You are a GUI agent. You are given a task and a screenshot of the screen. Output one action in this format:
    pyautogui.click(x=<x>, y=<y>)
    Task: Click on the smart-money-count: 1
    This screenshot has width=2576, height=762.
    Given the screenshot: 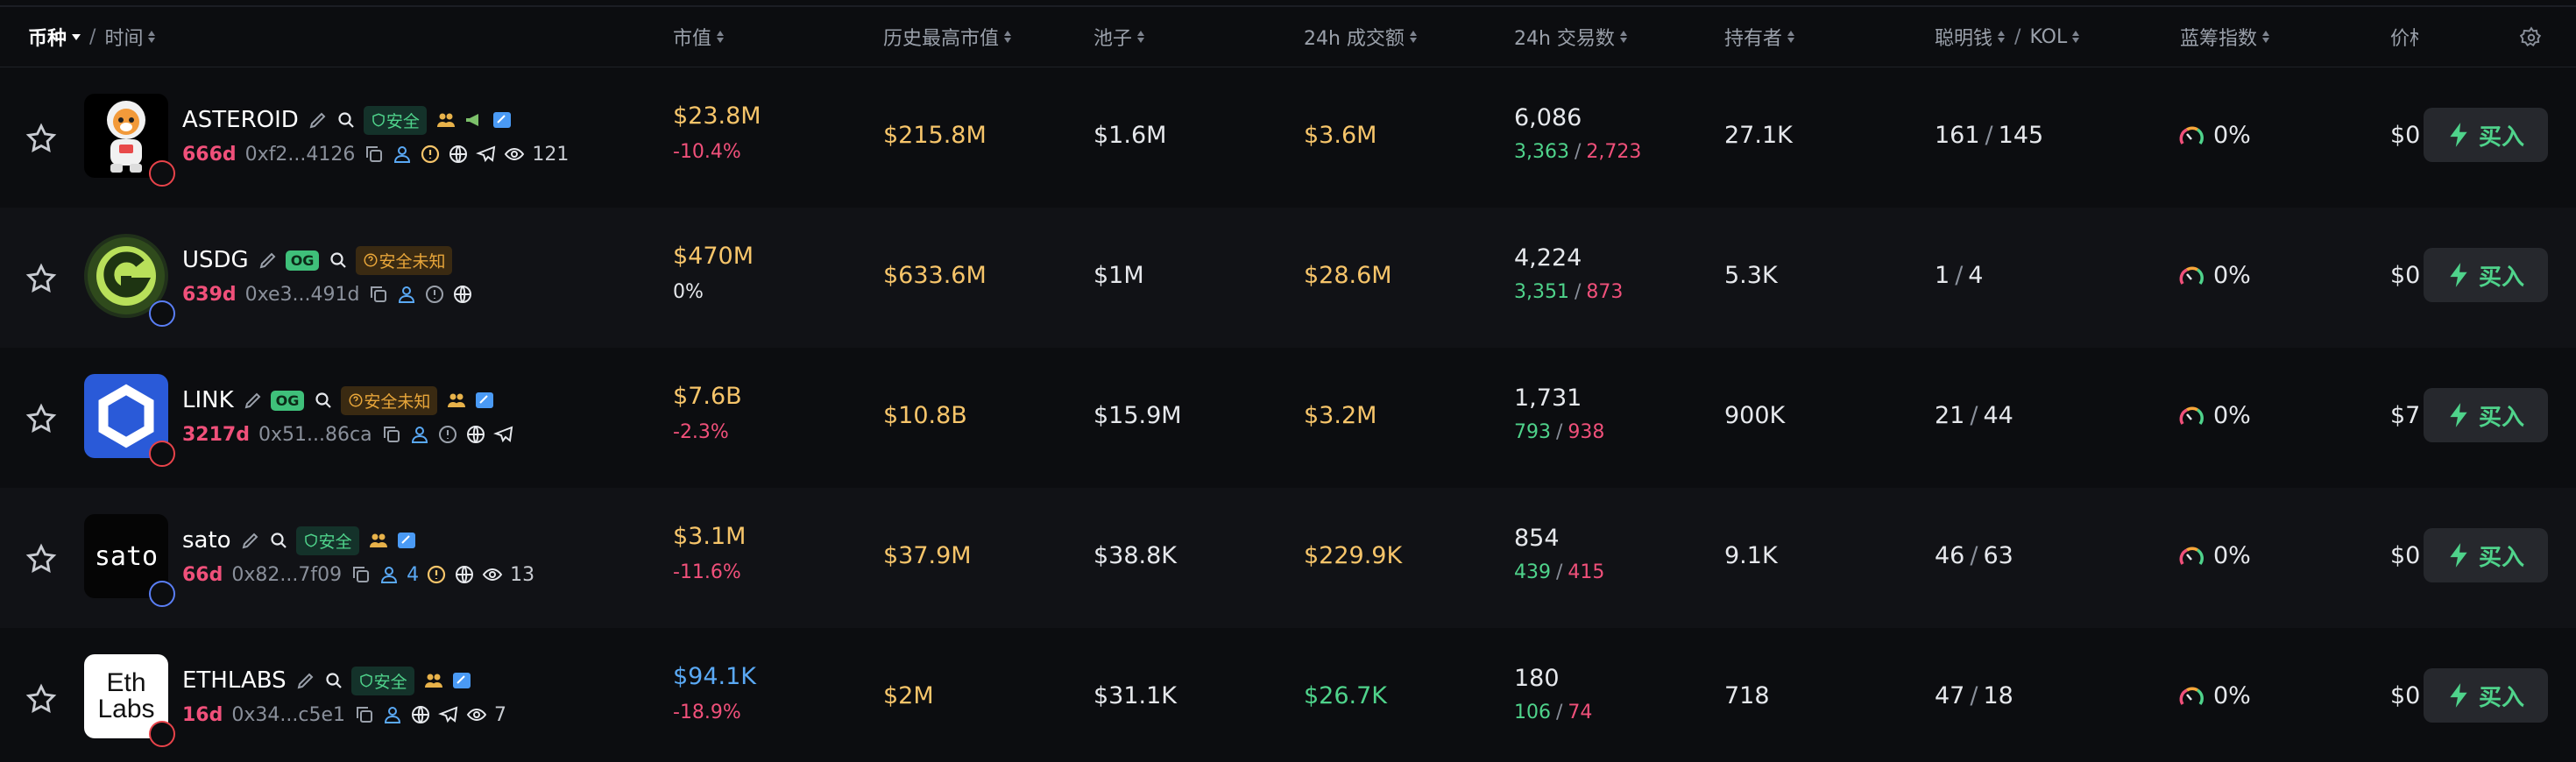 What is the action you would take?
    pyautogui.click(x=1942, y=275)
    